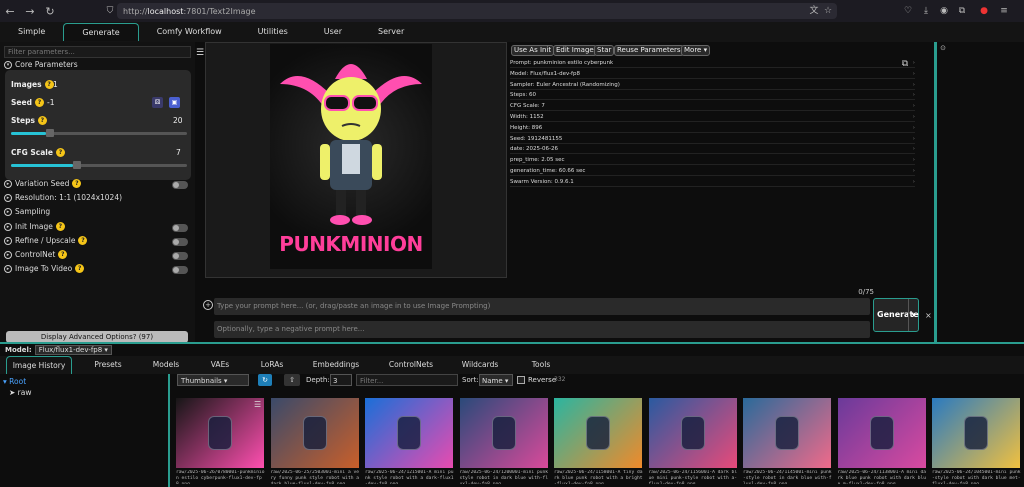  Describe the element at coordinates (208, 305) in the screenshot. I see `add-image-icon: +` at that location.